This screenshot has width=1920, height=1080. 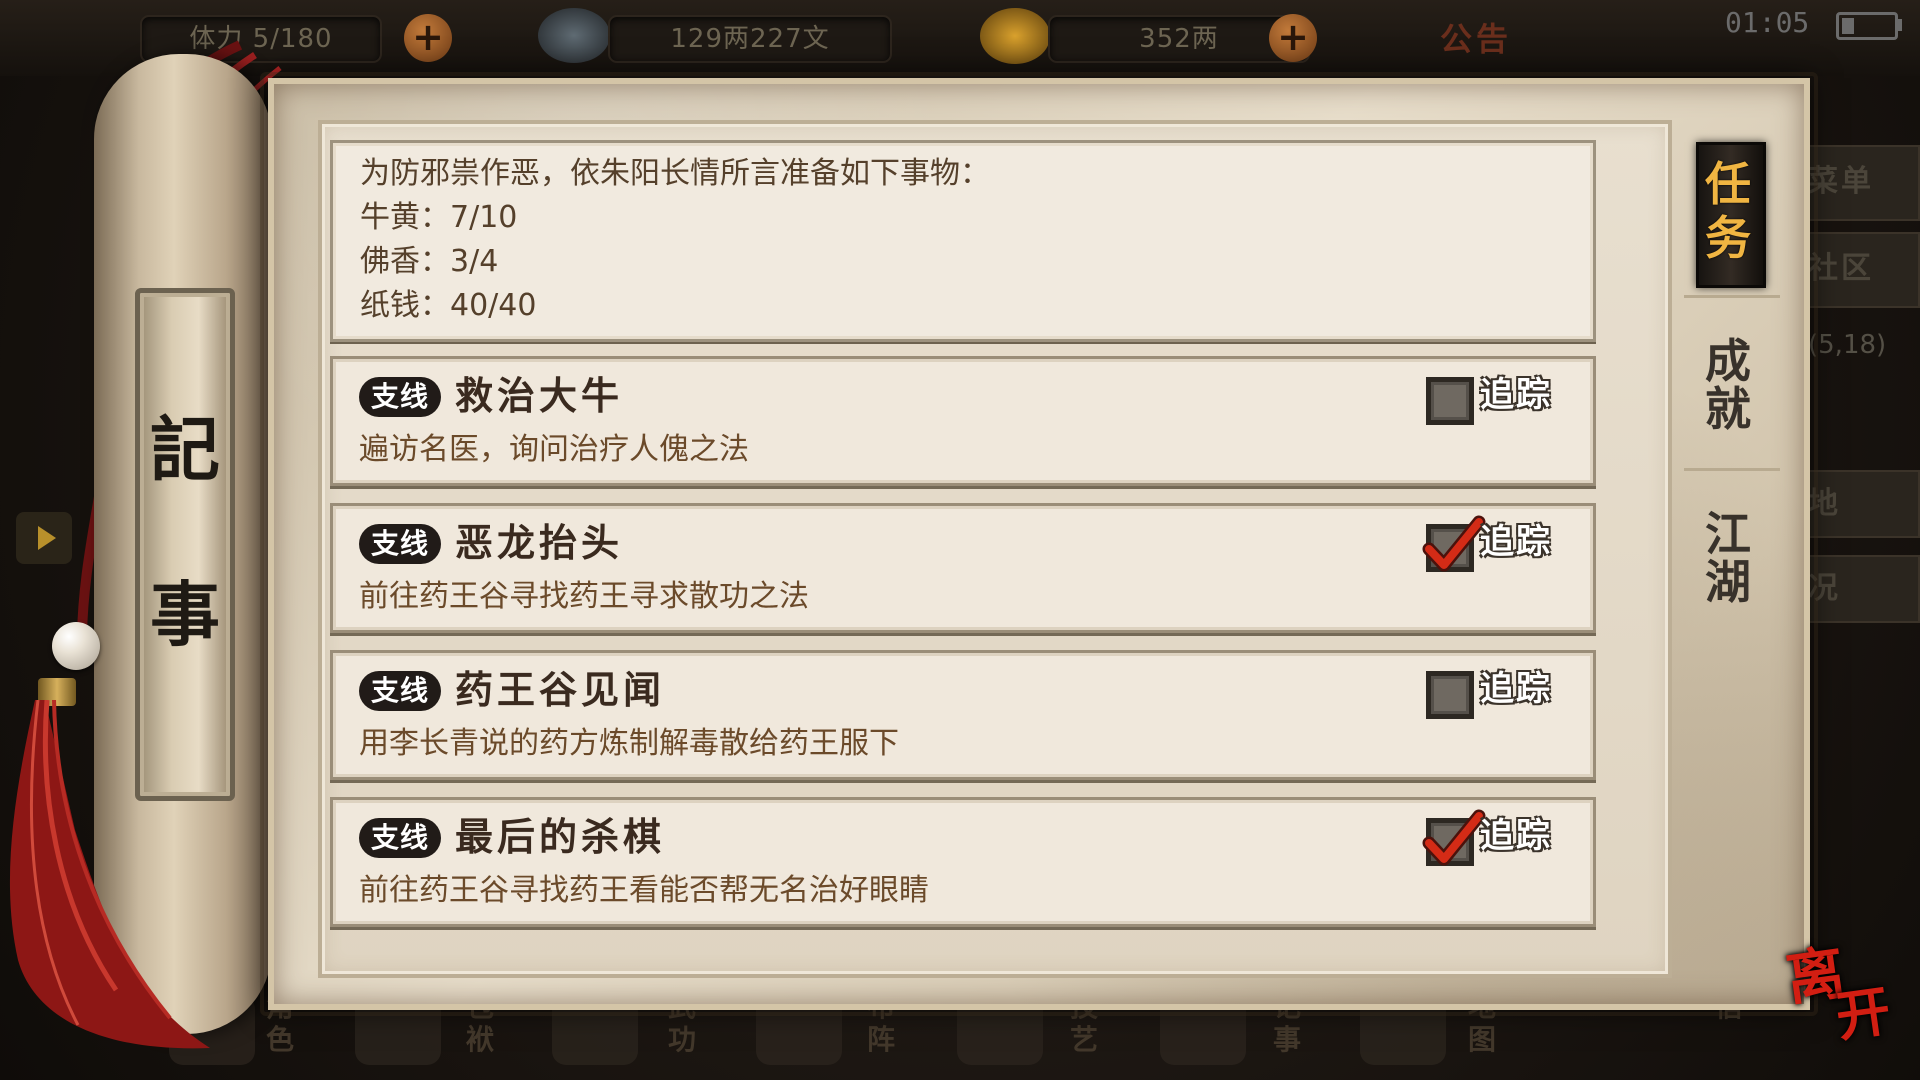 I want to click on quest-title: 药王谷见闻, so click(x=560, y=690).